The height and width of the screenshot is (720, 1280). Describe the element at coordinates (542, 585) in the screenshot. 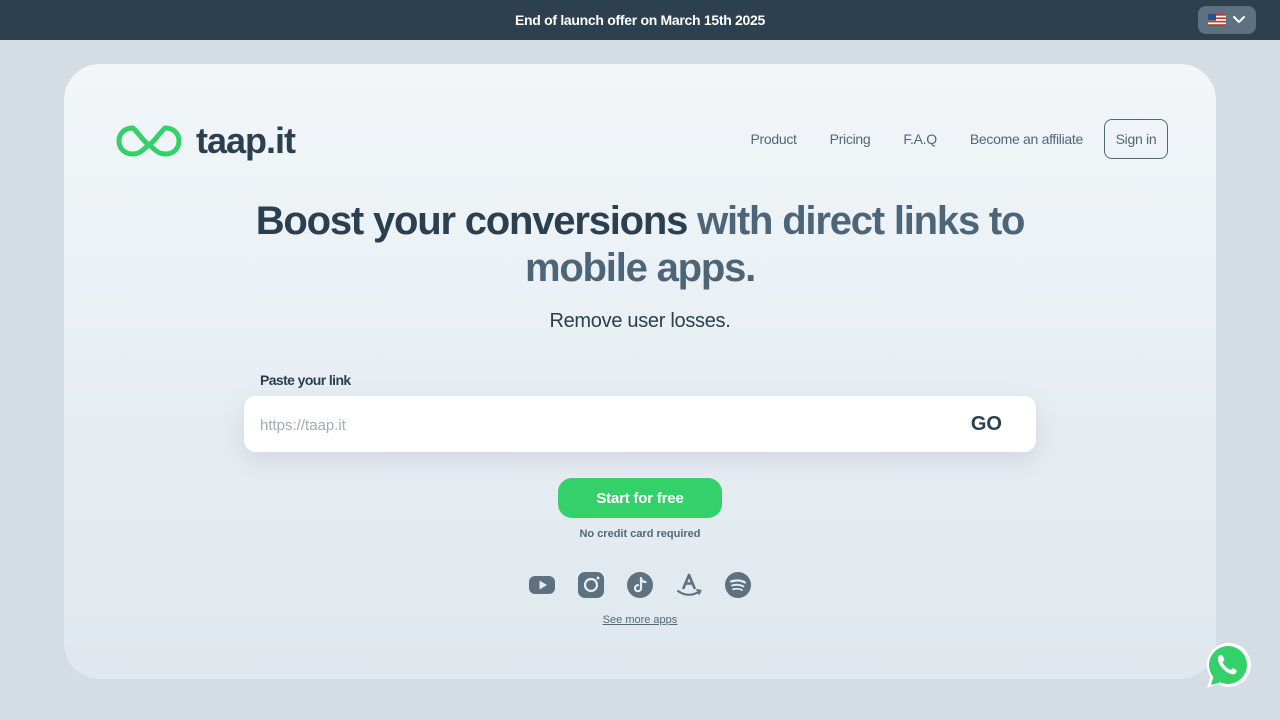

I see `youtube-icon` at that location.